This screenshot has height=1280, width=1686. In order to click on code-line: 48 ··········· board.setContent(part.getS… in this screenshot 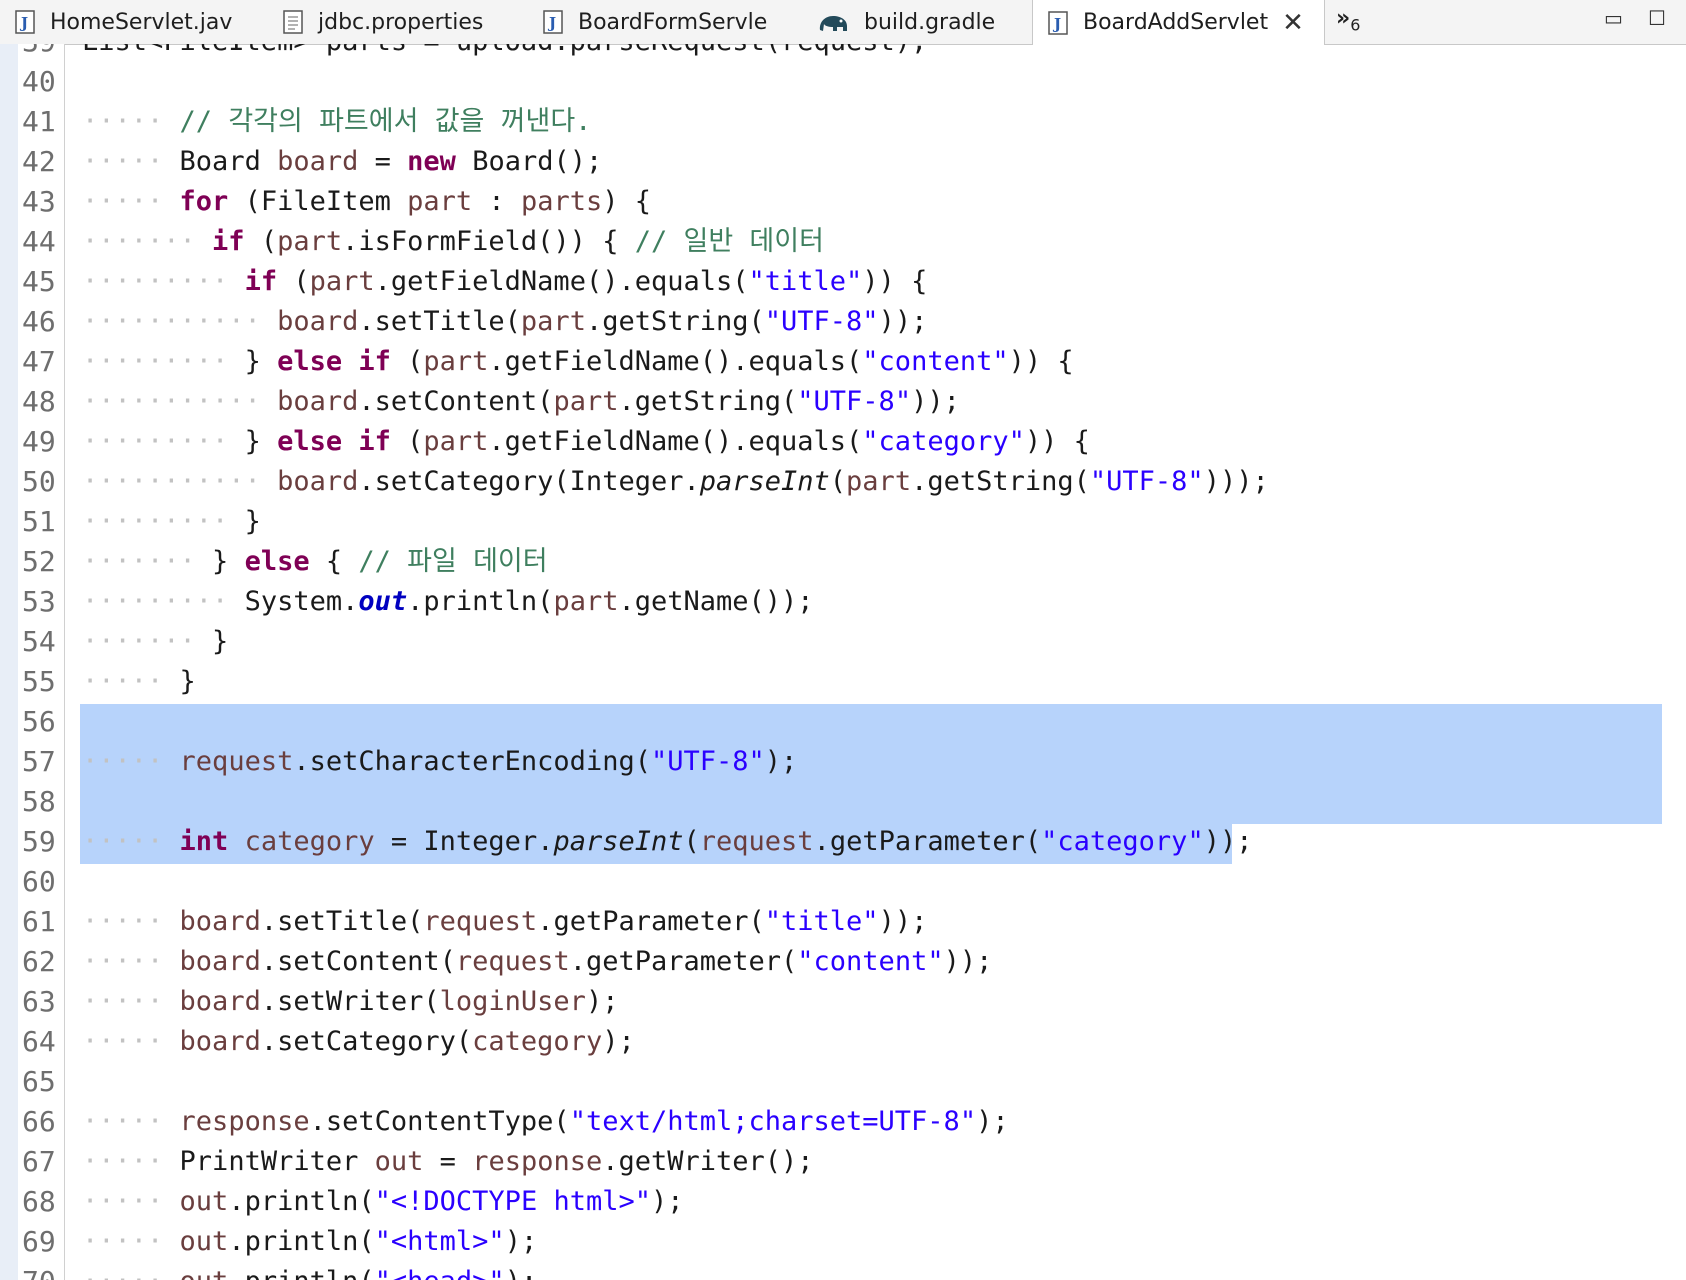, I will do `click(843, 402)`.